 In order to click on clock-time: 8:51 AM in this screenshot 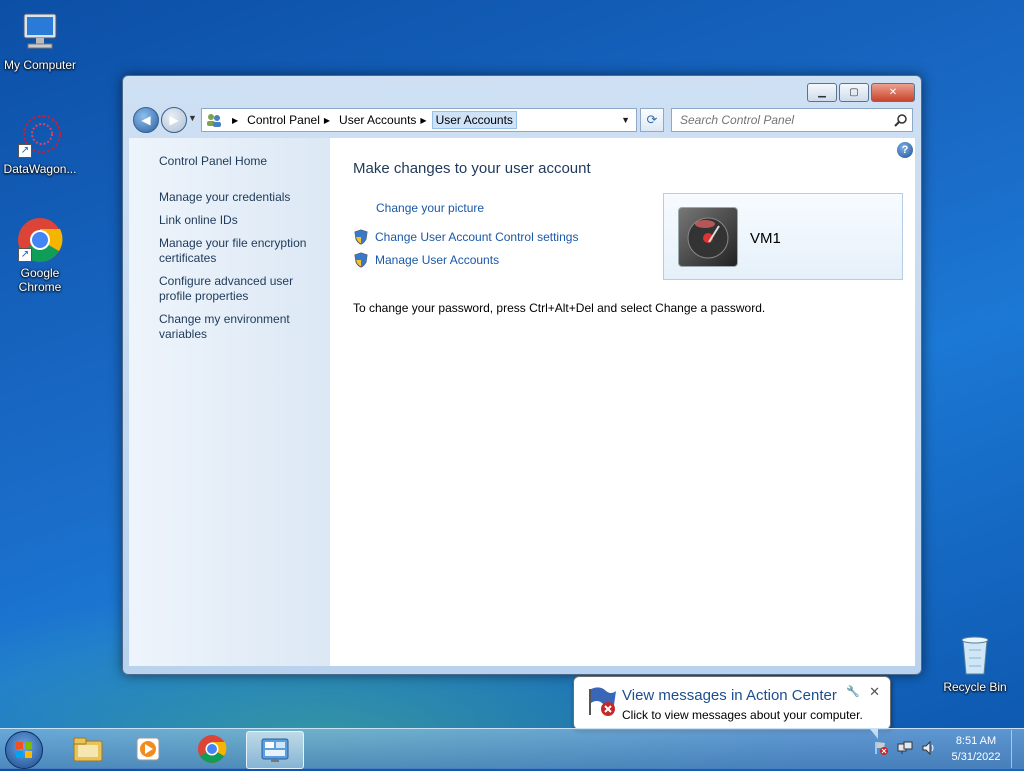, I will do `click(976, 741)`.